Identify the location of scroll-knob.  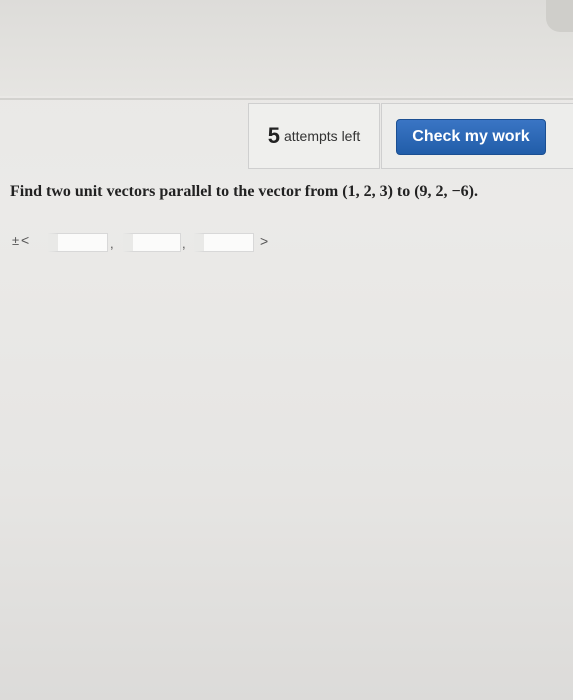
(559, 16).